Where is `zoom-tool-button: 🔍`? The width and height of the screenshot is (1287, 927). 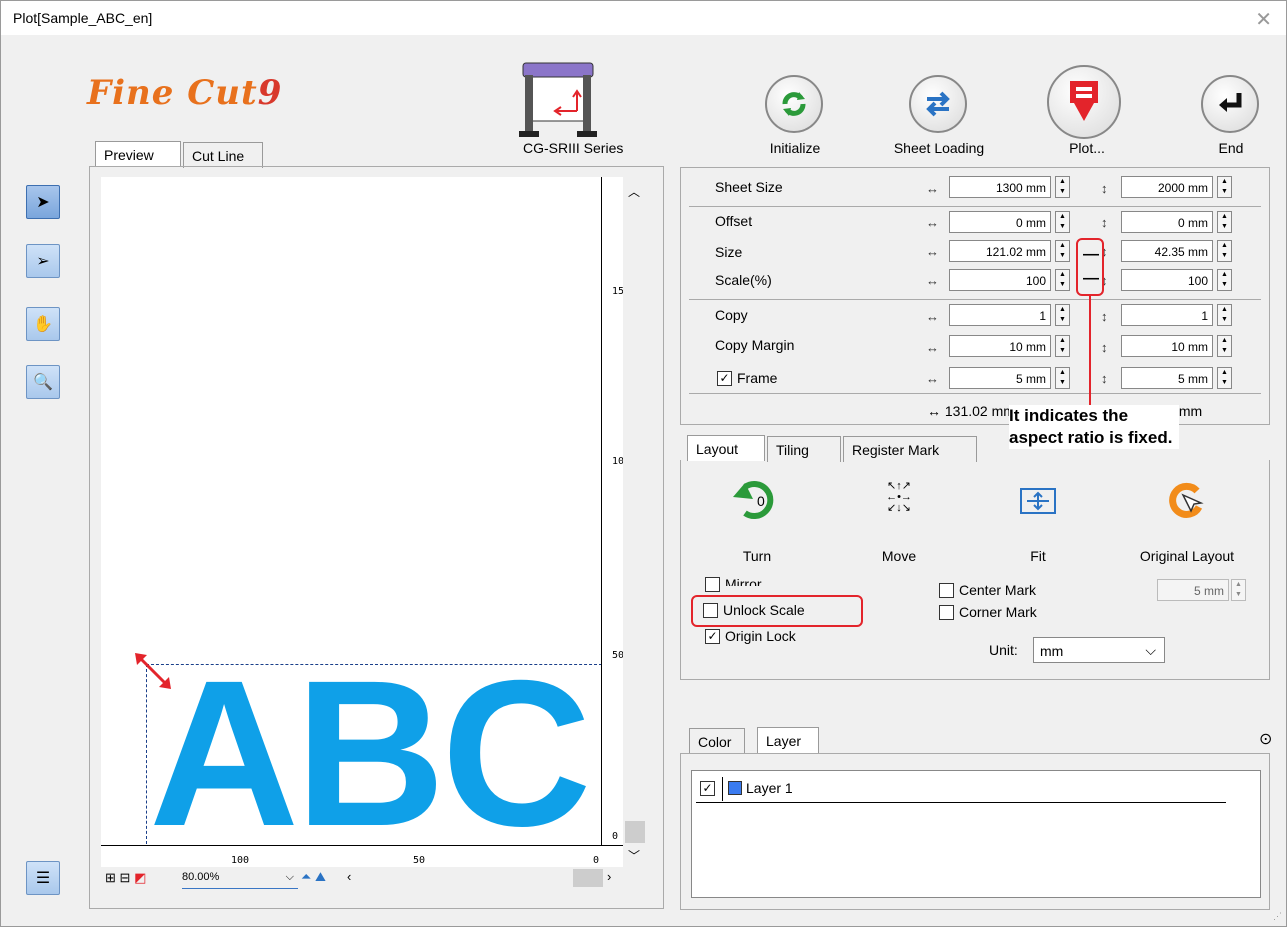
zoom-tool-button: 🔍 is located at coordinates (43, 382).